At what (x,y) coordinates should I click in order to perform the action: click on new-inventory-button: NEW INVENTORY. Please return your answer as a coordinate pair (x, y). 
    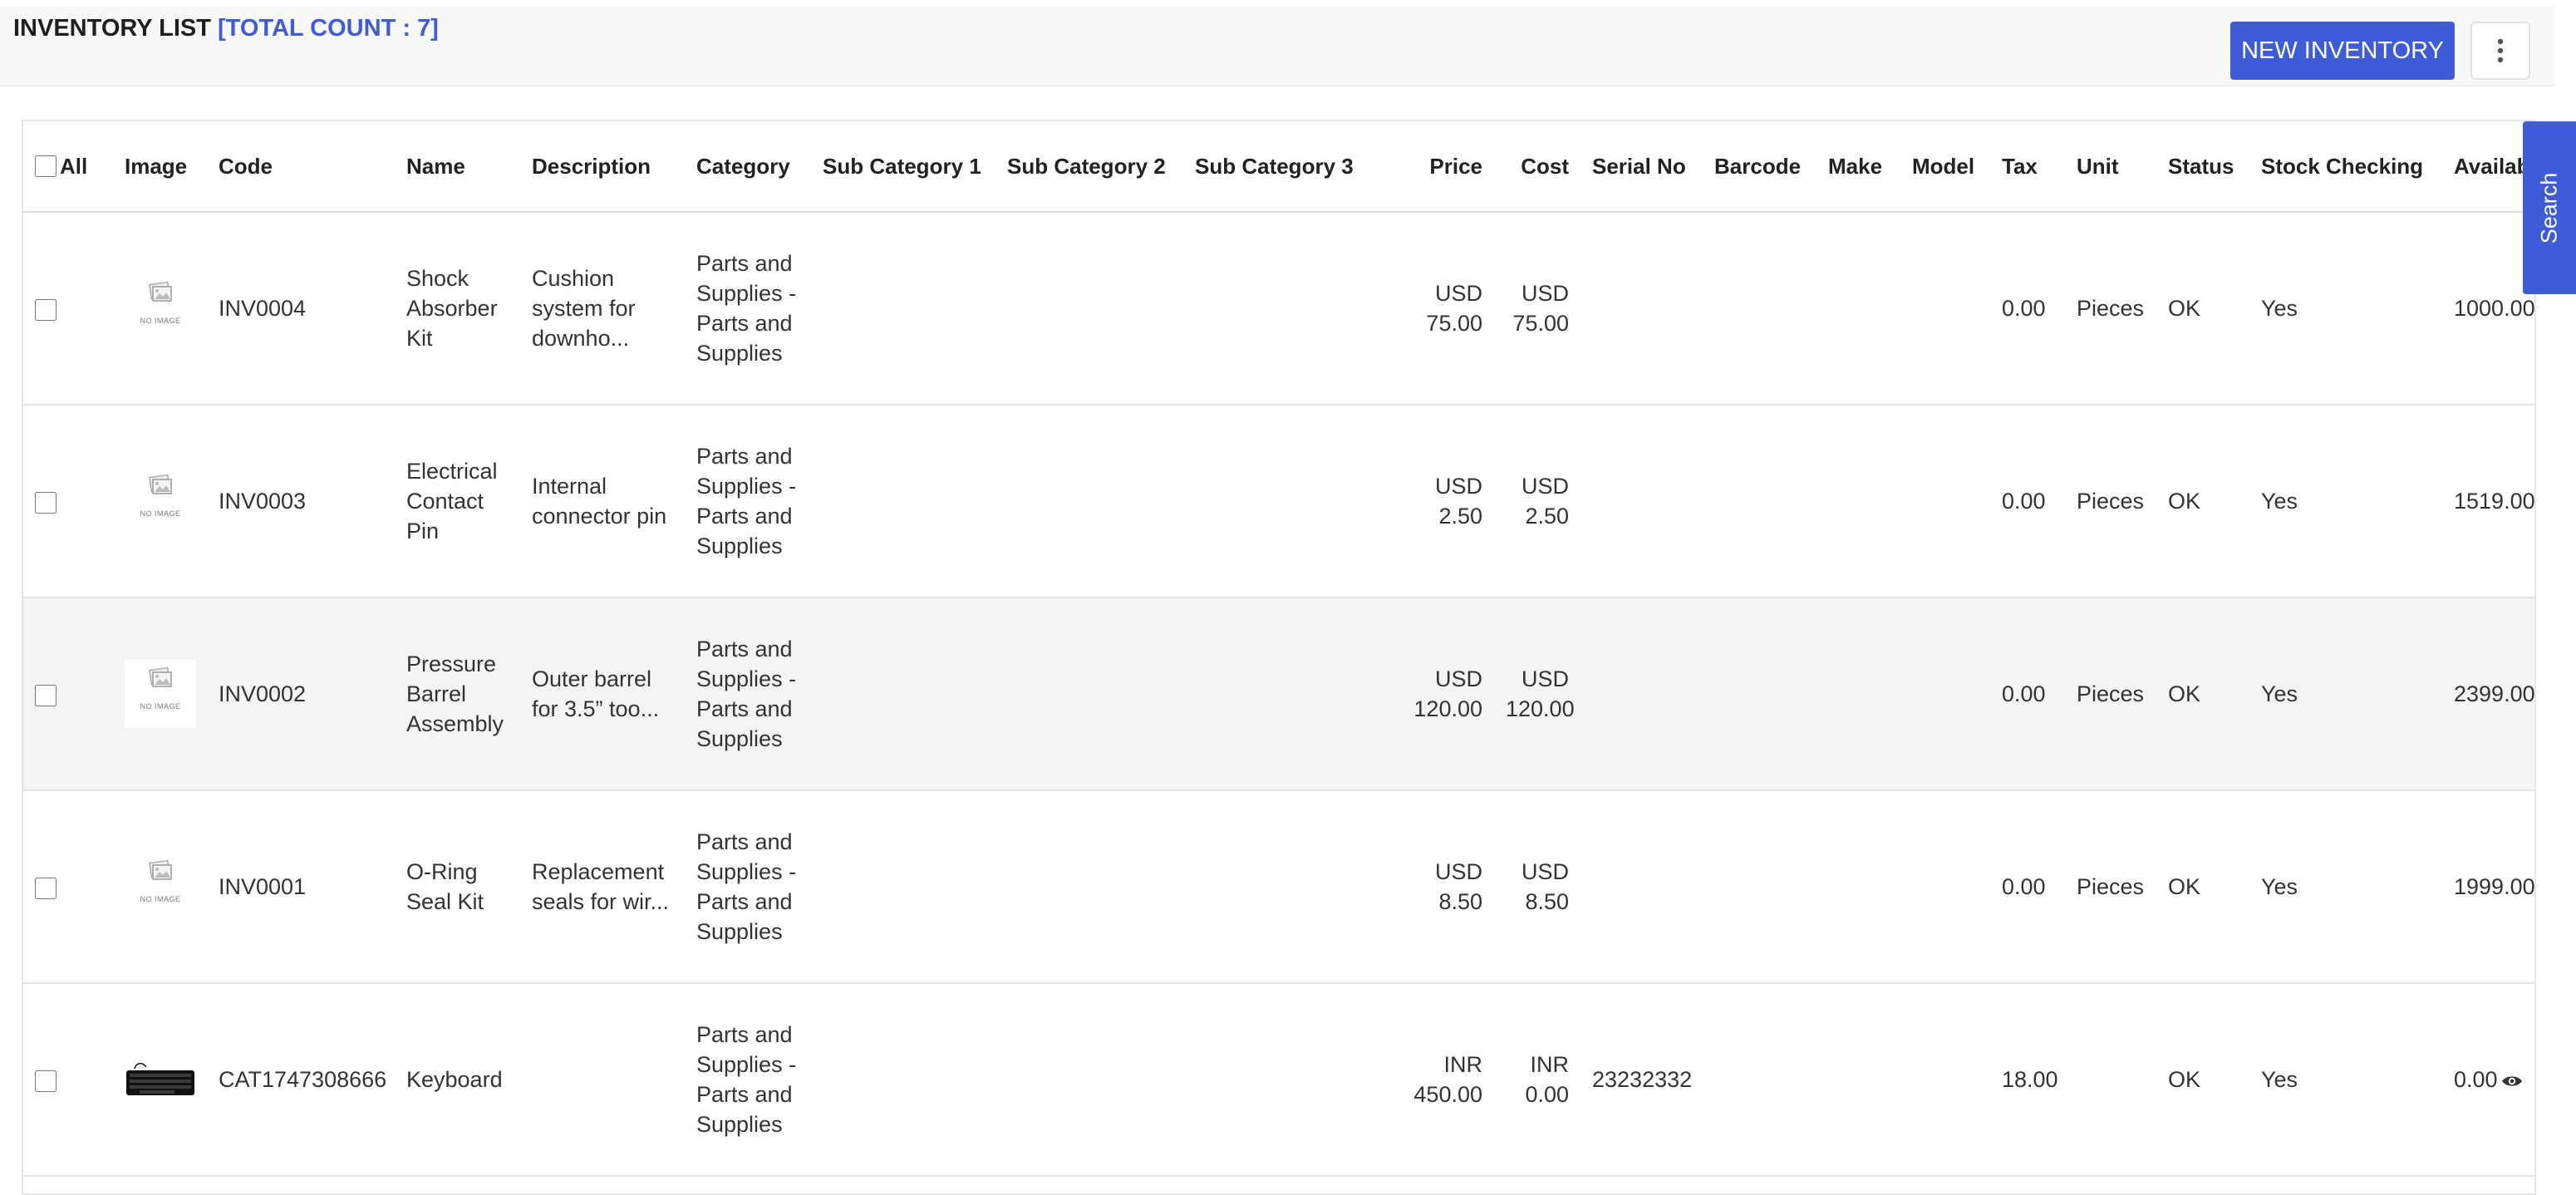
    Looking at the image, I should click on (2342, 51).